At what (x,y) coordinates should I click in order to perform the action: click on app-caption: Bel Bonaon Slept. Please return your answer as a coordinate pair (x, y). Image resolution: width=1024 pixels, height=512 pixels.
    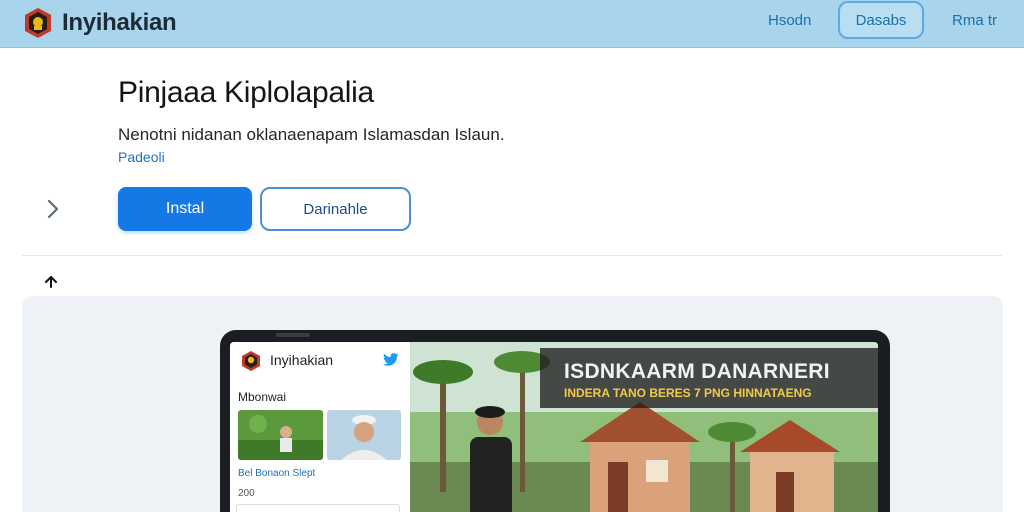
    Looking at the image, I should click on (276, 473).